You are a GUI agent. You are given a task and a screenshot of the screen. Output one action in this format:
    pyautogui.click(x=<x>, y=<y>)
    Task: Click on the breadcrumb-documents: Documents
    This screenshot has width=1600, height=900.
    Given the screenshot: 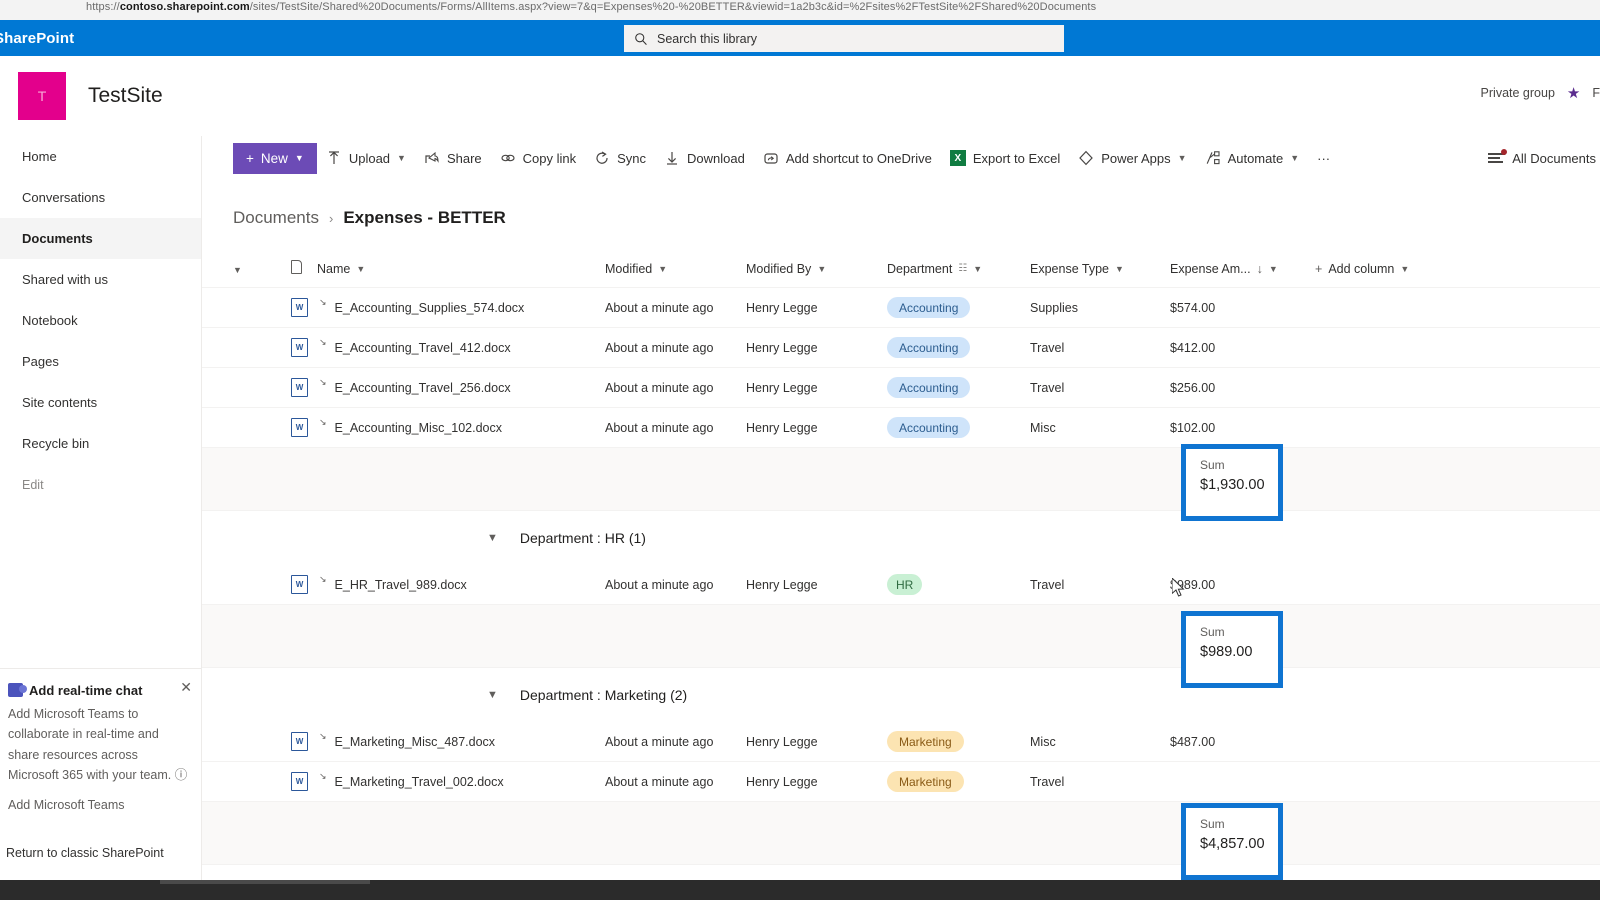 What is the action you would take?
    pyautogui.click(x=276, y=218)
    